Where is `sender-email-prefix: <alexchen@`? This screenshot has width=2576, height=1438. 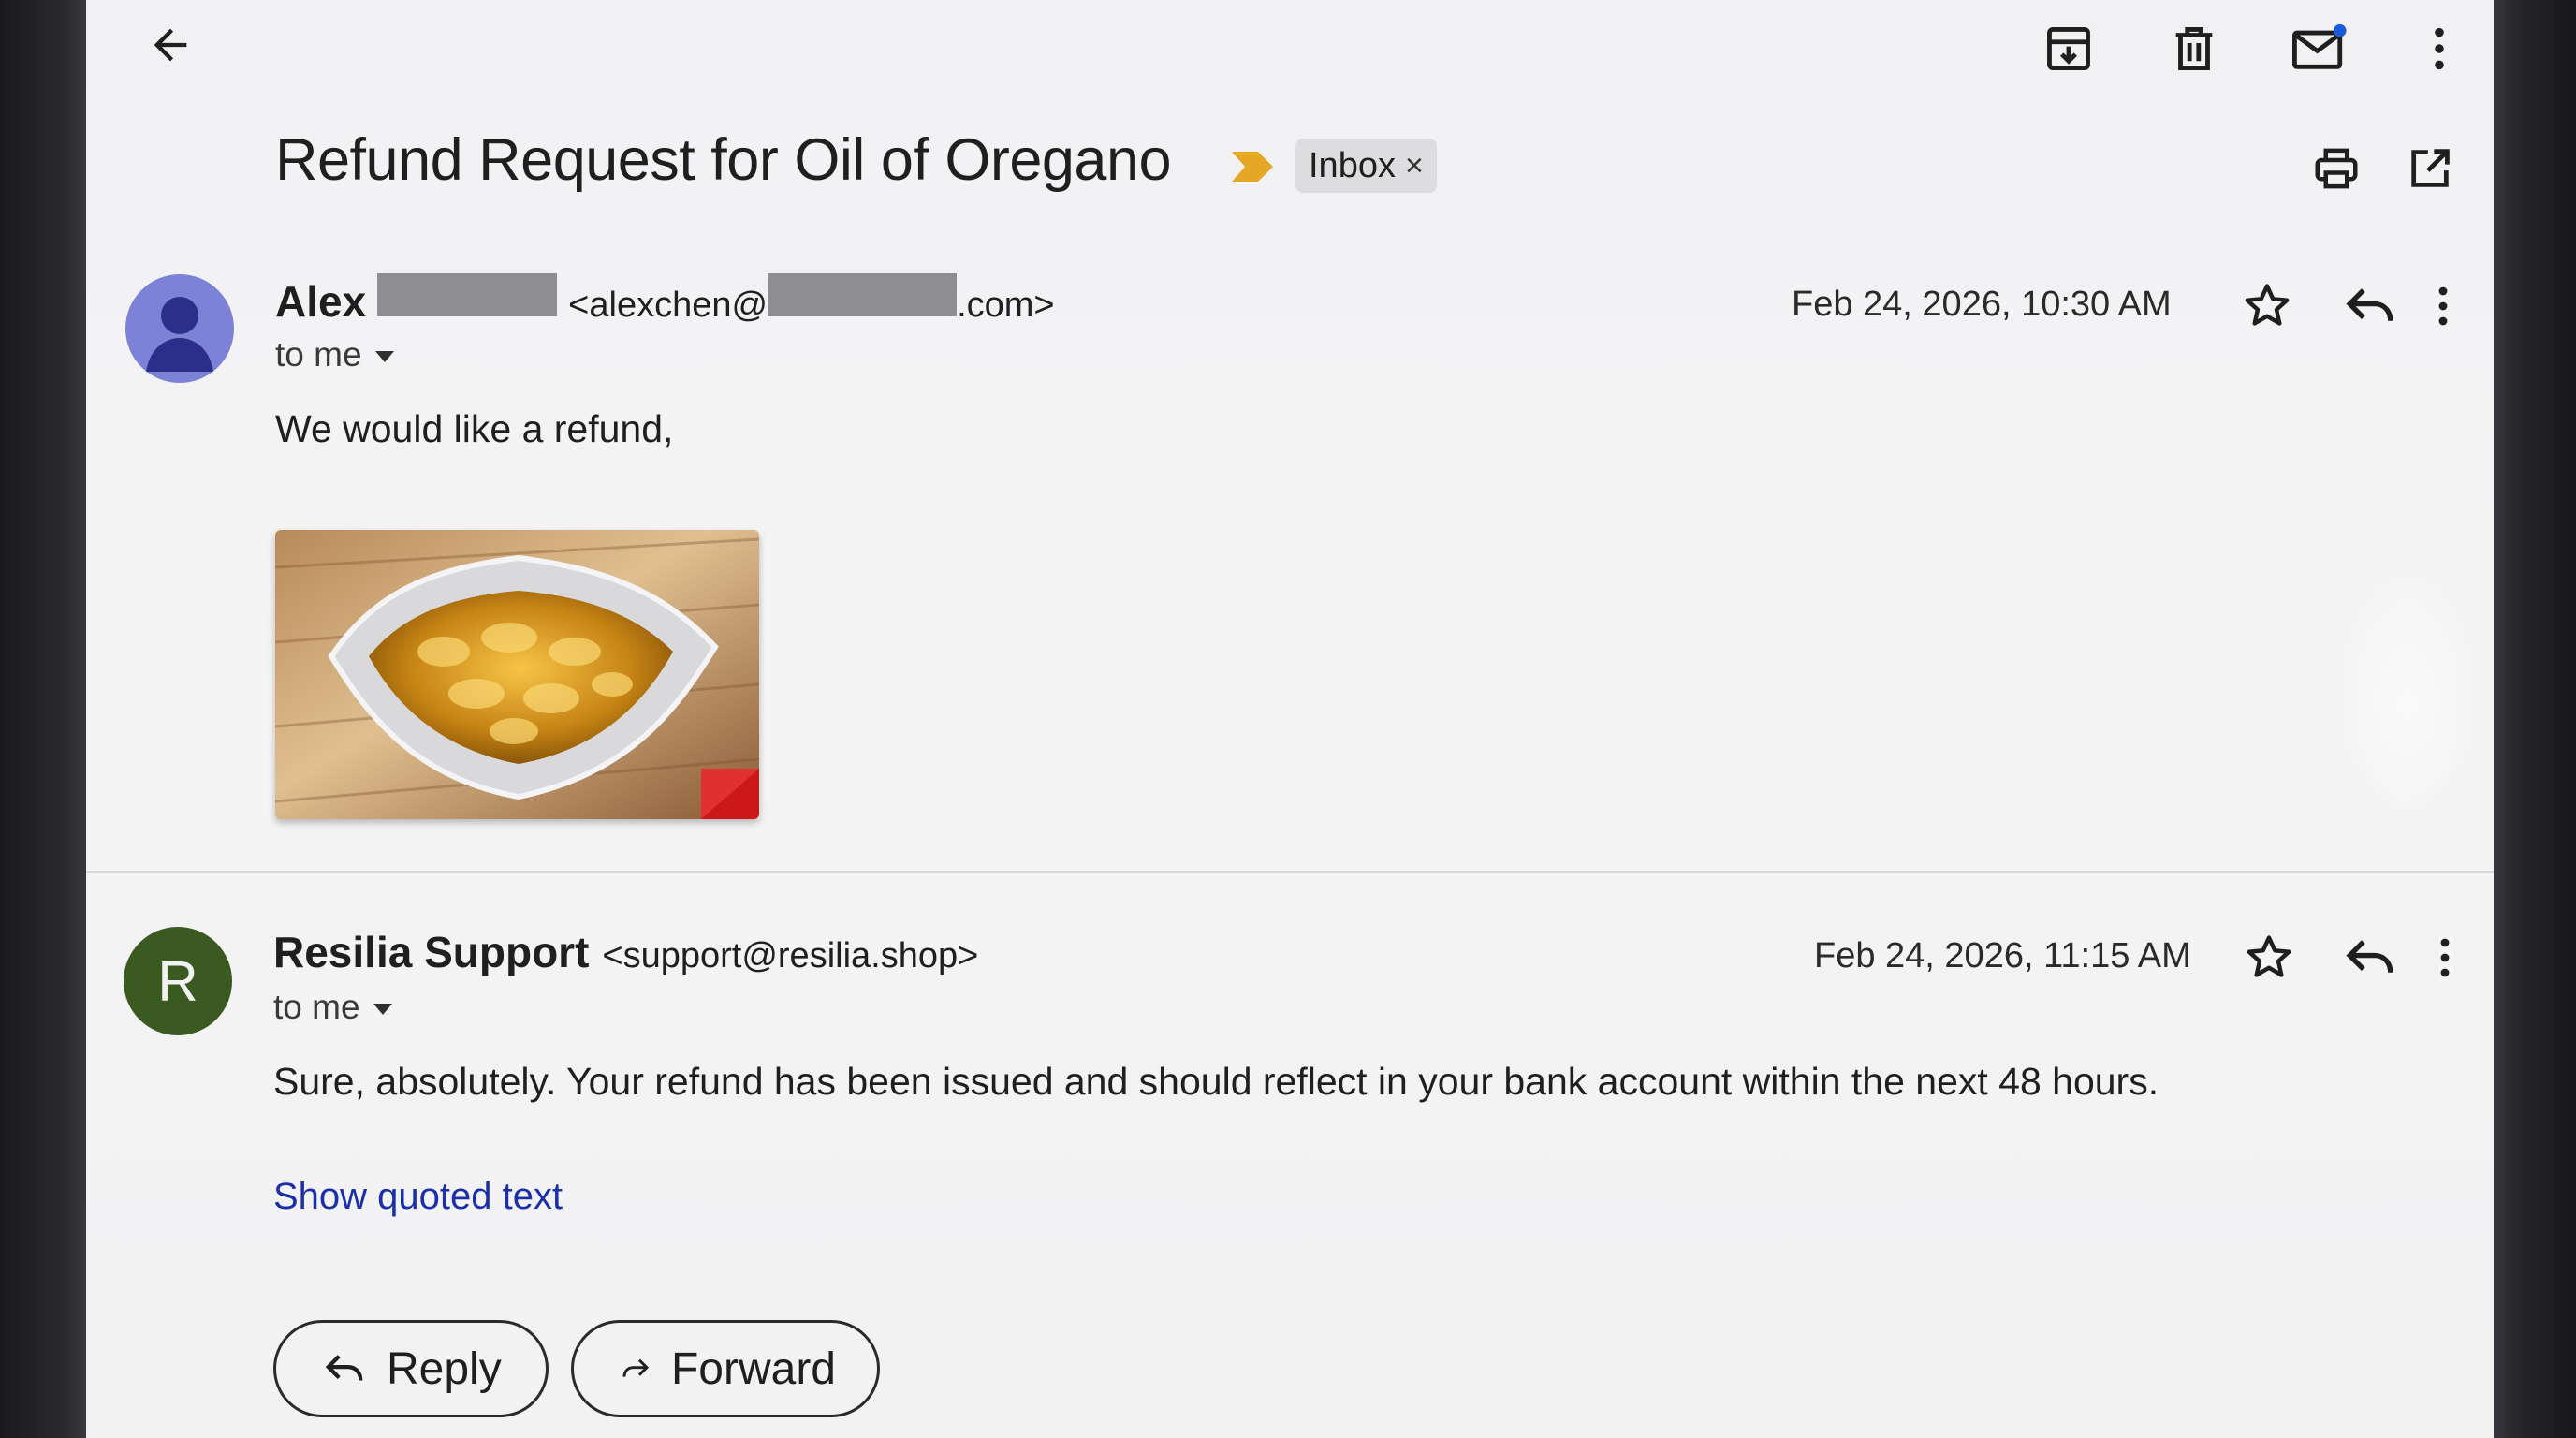
sender-email-prefix: <alexchen@ is located at coordinates (668, 305).